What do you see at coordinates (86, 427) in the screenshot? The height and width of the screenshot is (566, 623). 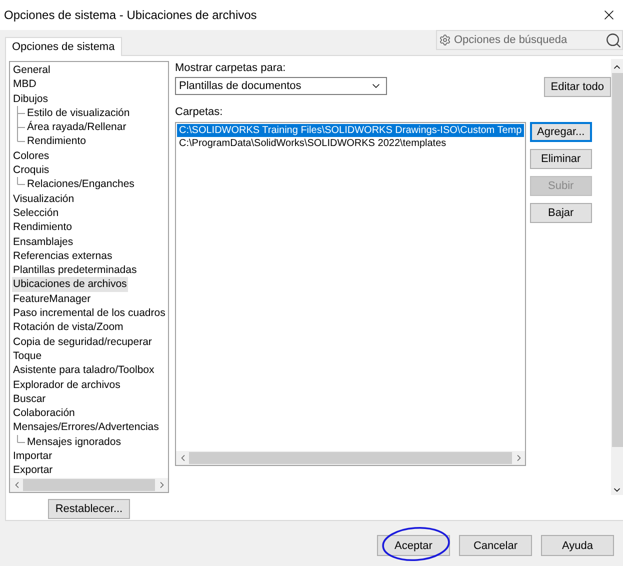 I see `tree-item: Mensajes/Errores/Advertencias` at bounding box center [86, 427].